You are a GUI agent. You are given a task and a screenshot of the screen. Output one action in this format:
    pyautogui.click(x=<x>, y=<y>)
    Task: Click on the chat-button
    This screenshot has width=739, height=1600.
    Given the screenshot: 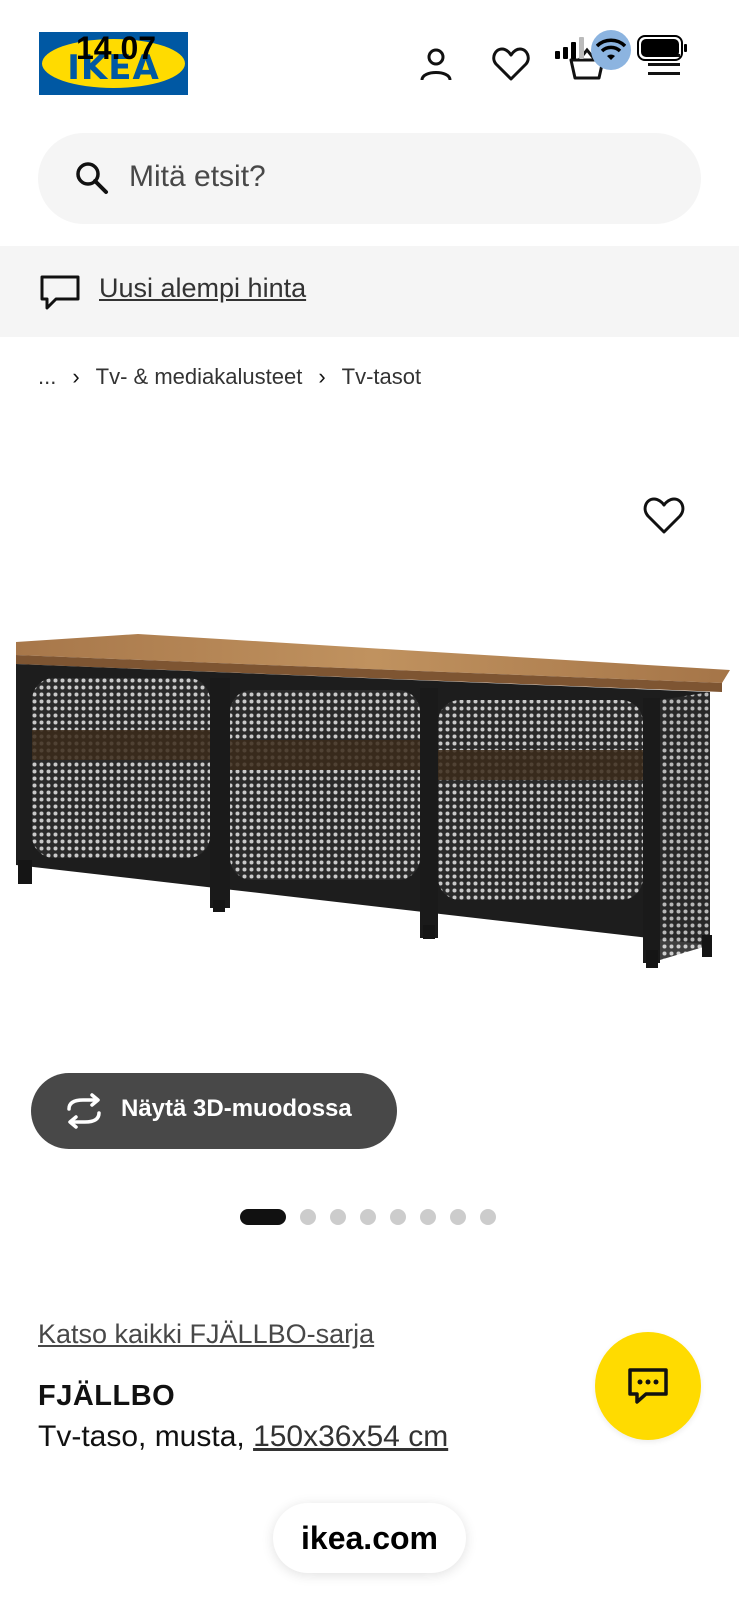 What is the action you would take?
    pyautogui.click(x=648, y=1386)
    